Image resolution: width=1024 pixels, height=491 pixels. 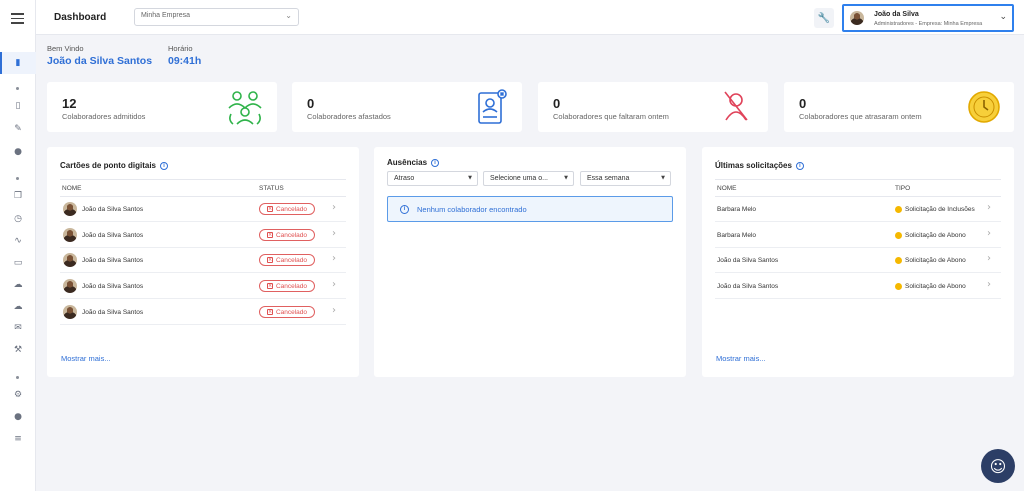 I want to click on welcome-block: Bem Vindo João da Silva Santos, so click(x=99, y=55).